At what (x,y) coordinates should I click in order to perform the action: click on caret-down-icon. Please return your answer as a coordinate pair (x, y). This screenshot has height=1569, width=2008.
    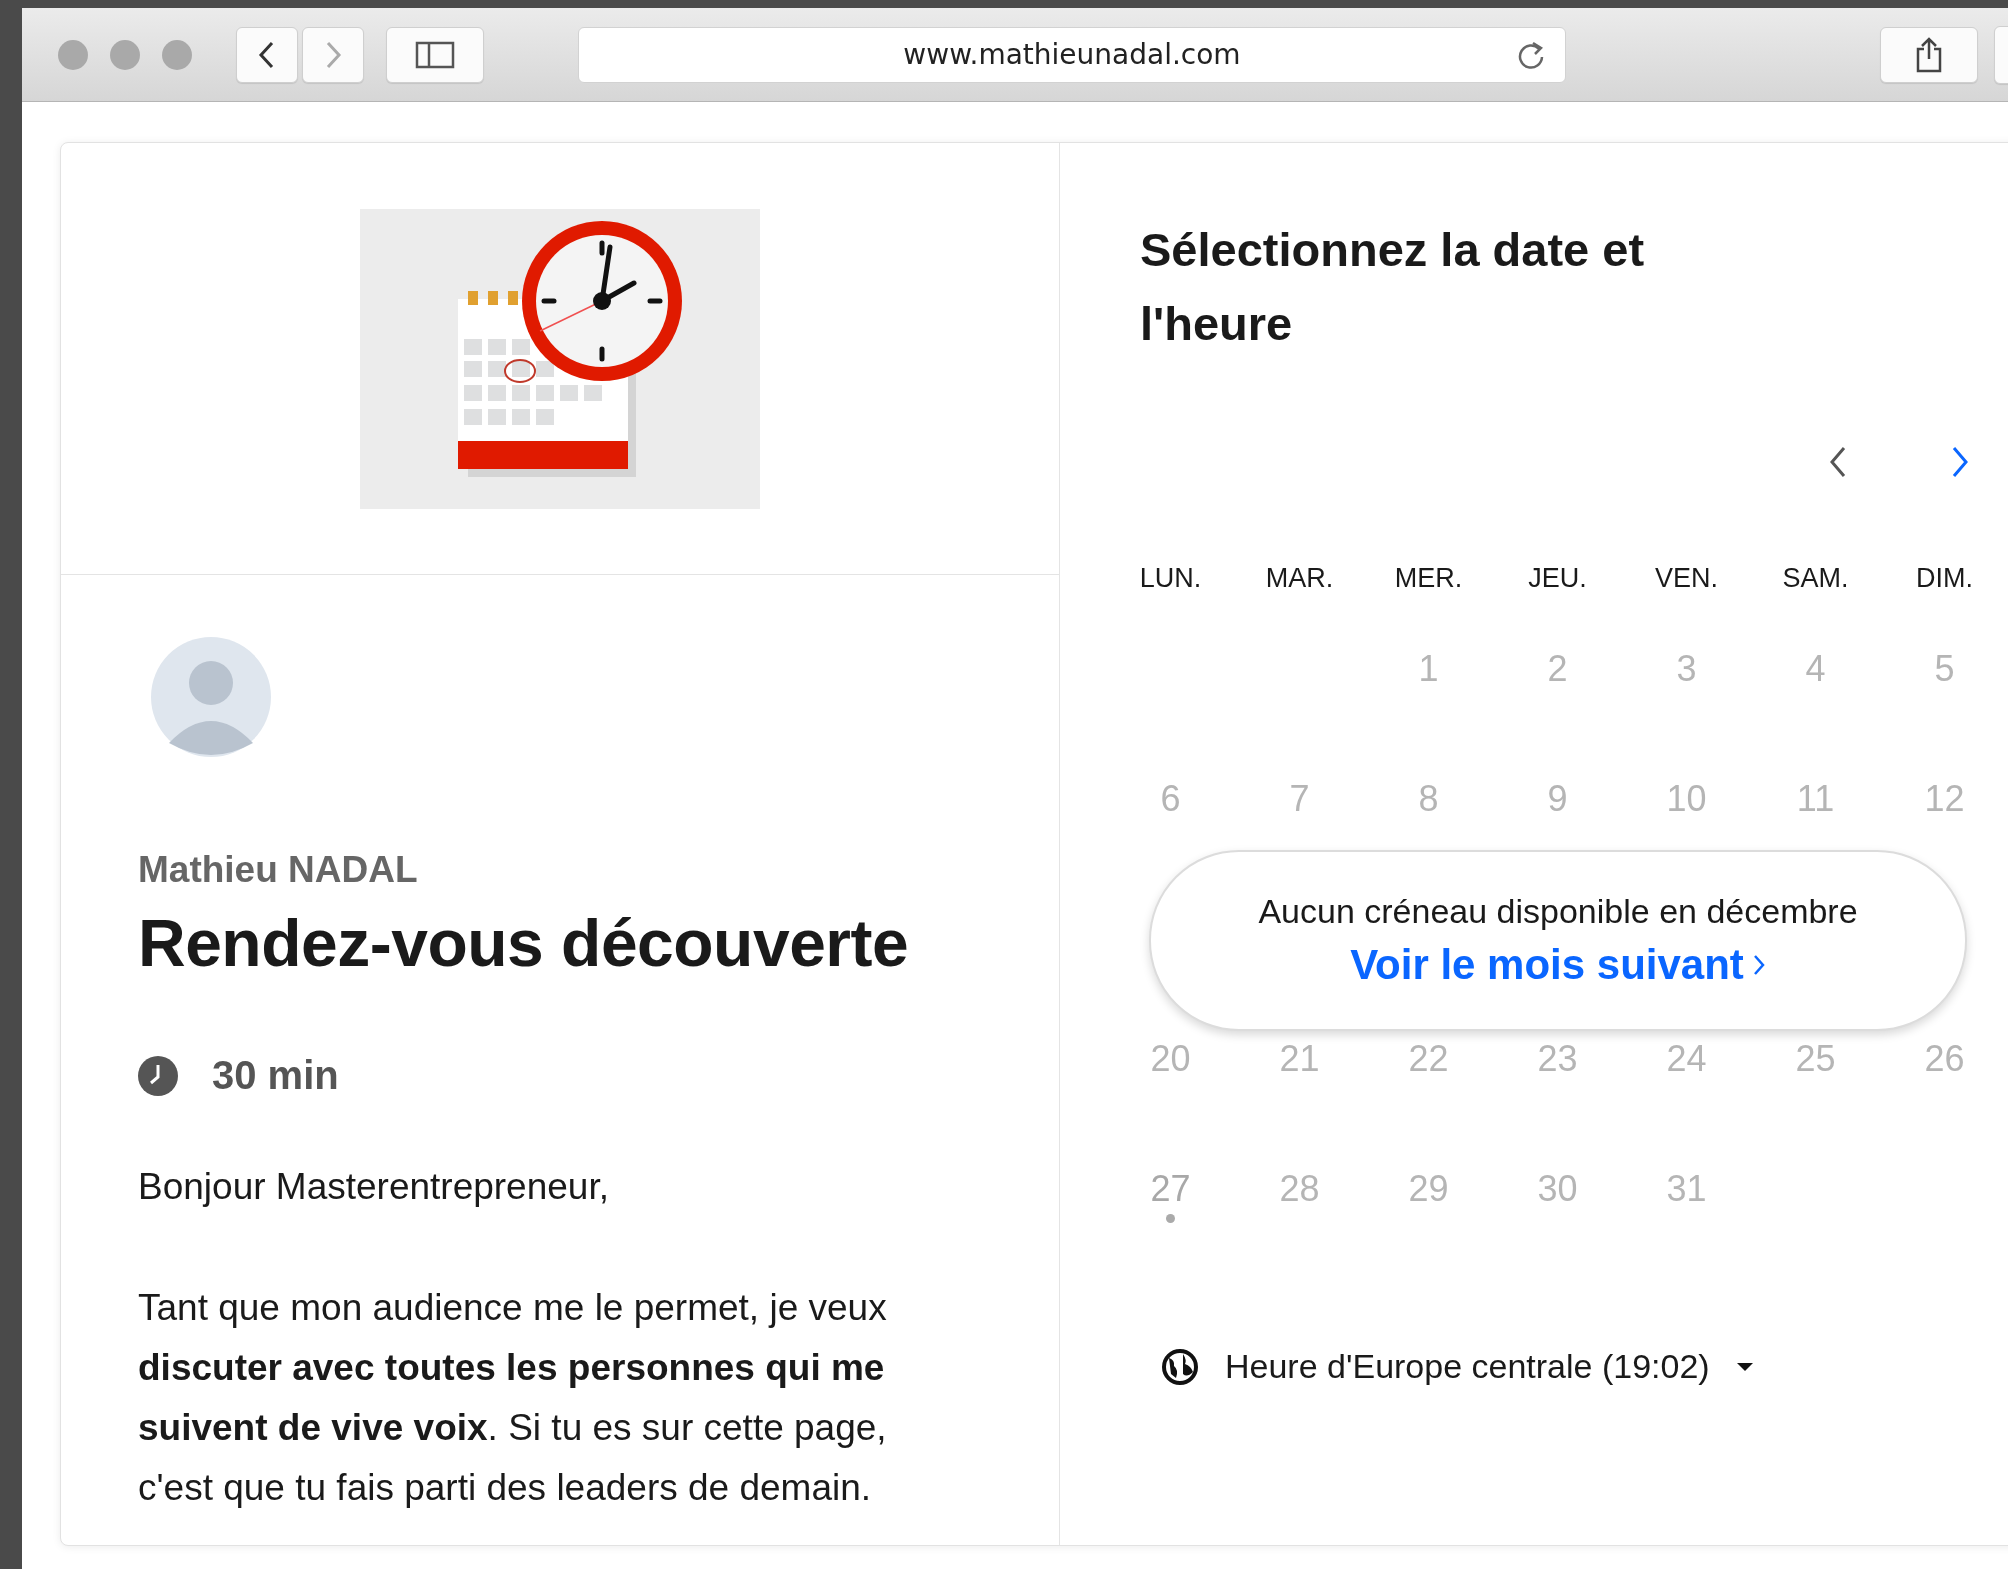
    Looking at the image, I should click on (1744, 1366).